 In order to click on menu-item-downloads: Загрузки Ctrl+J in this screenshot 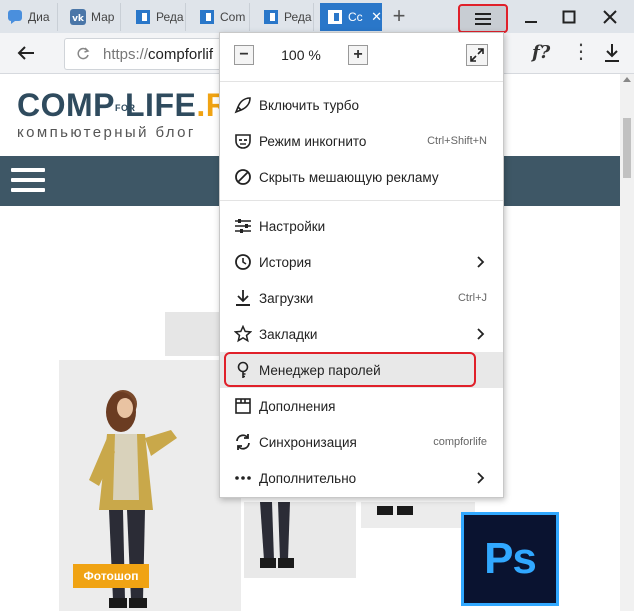, I will do `click(361, 298)`.